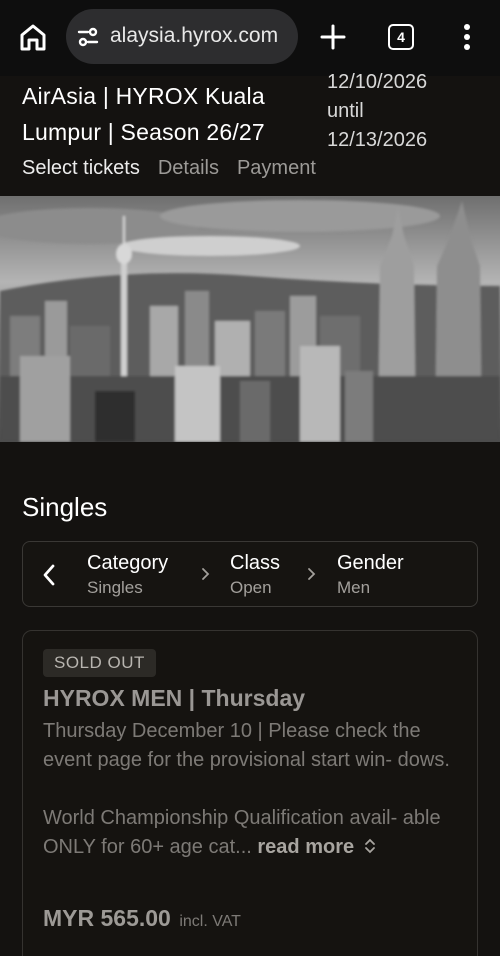  Describe the element at coordinates (251, 587) in the screenshot. I see `breadcrumb-class-value: Open` at that location.